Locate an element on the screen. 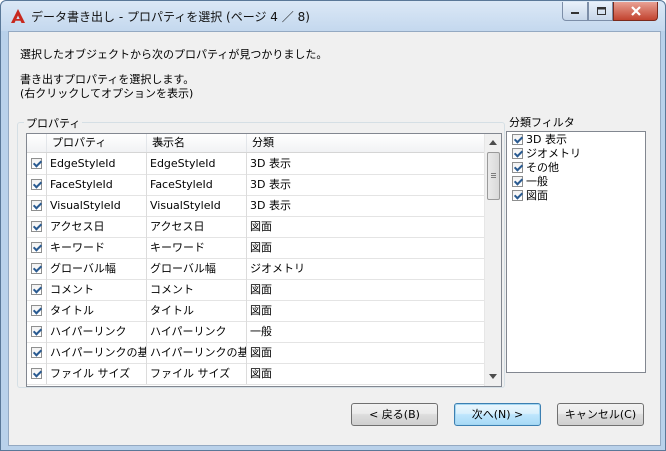  filter-item-label: ジオメトリ is located at coordinates (553, 153).